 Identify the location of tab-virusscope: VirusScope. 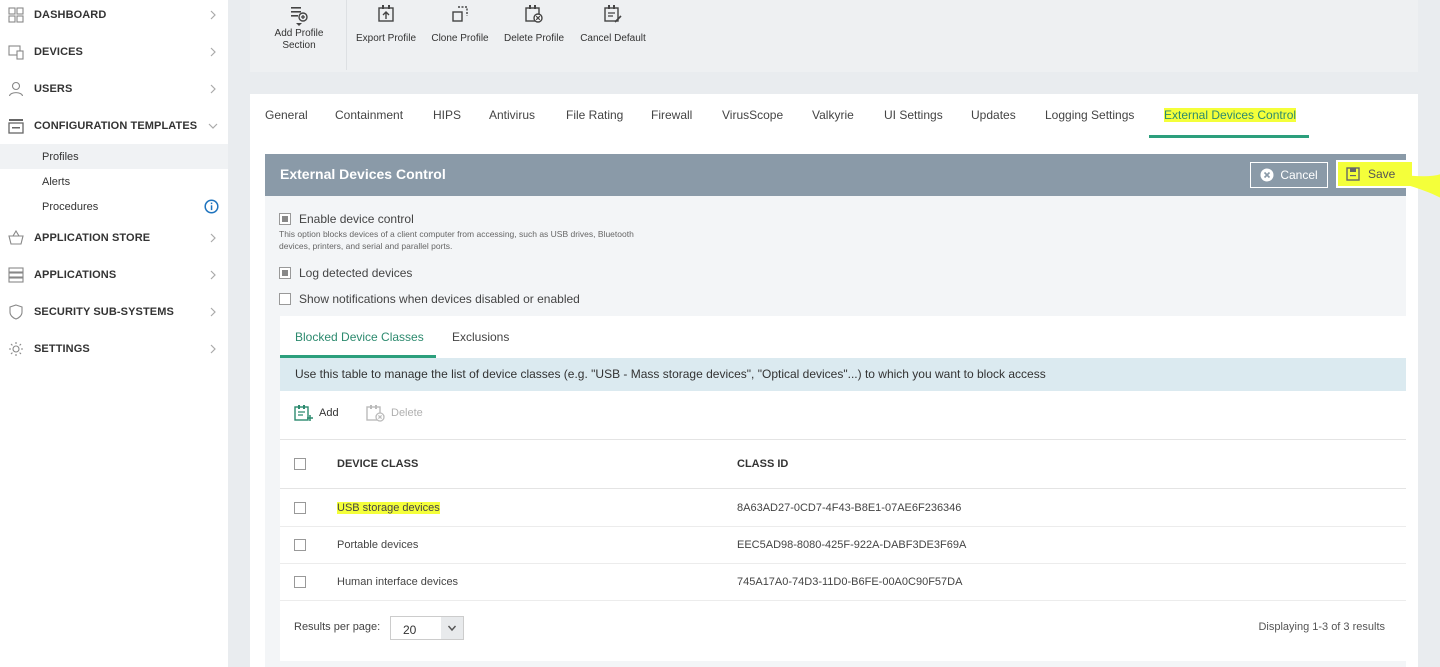
(752, 115).